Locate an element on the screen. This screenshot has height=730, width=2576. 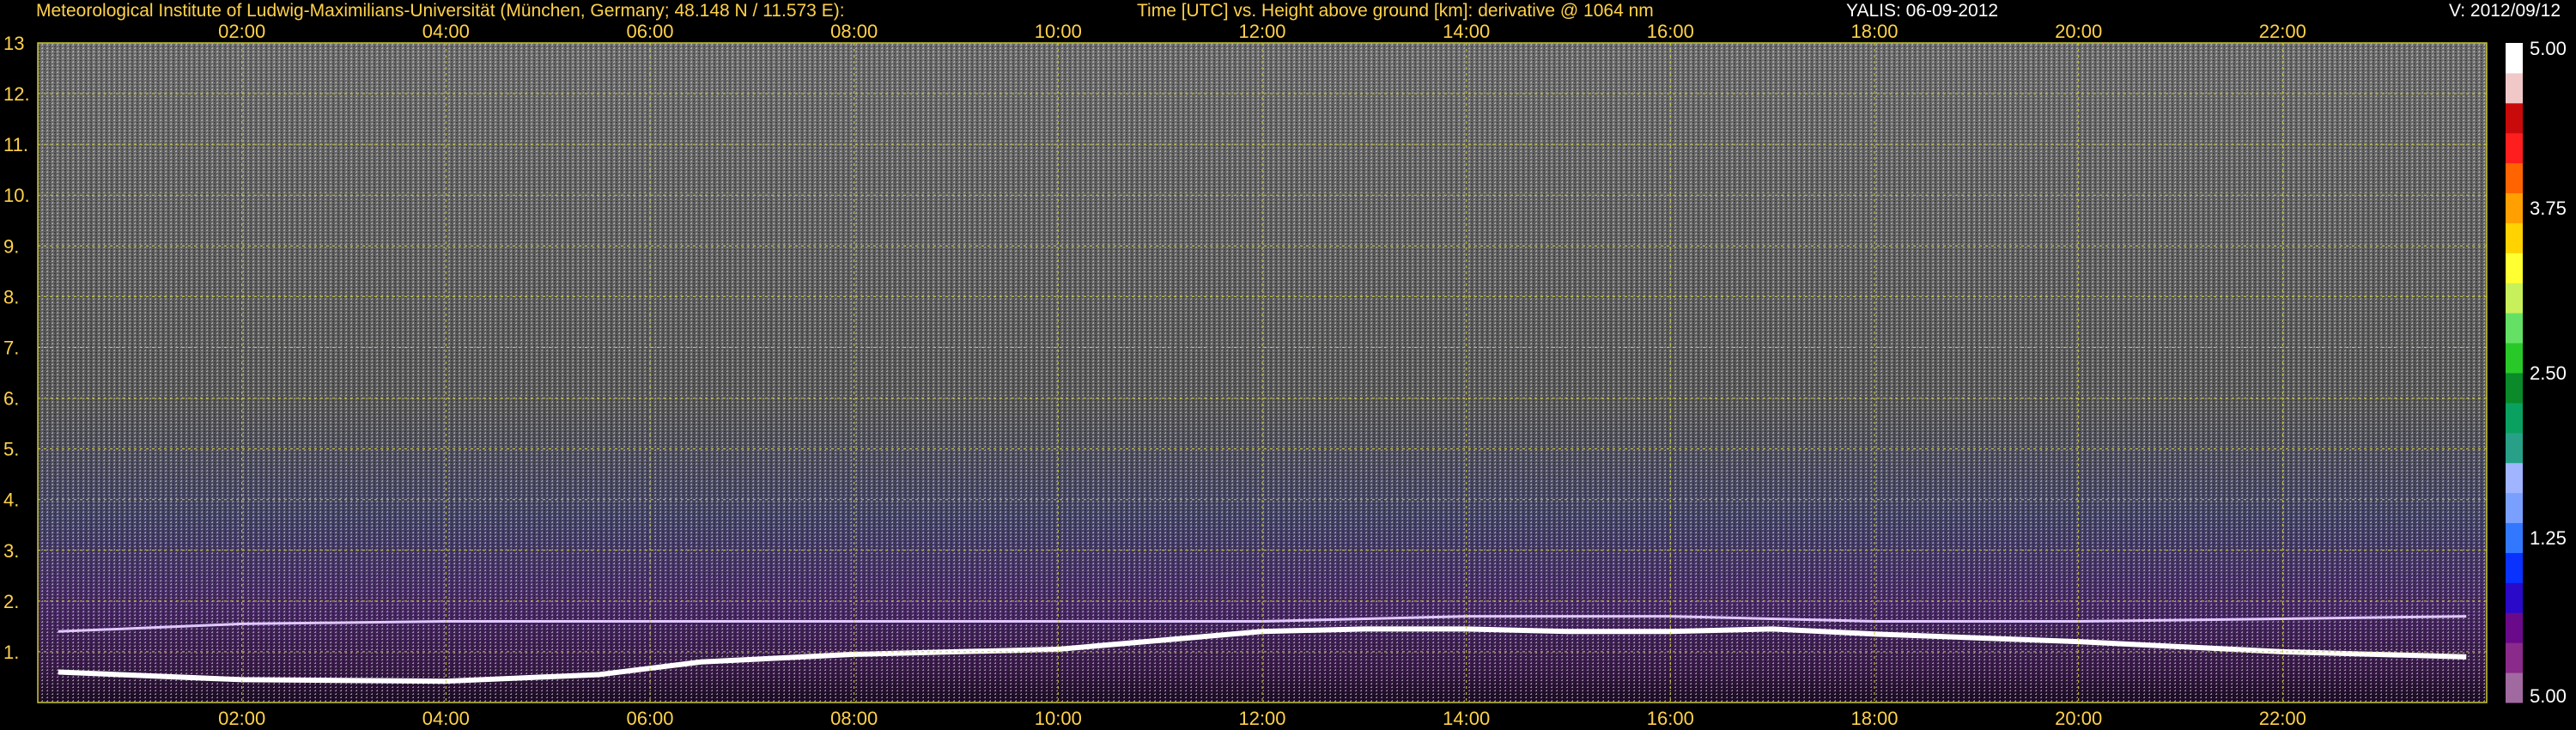
y-tick-8: 9. is located at coordinates (11, 246).